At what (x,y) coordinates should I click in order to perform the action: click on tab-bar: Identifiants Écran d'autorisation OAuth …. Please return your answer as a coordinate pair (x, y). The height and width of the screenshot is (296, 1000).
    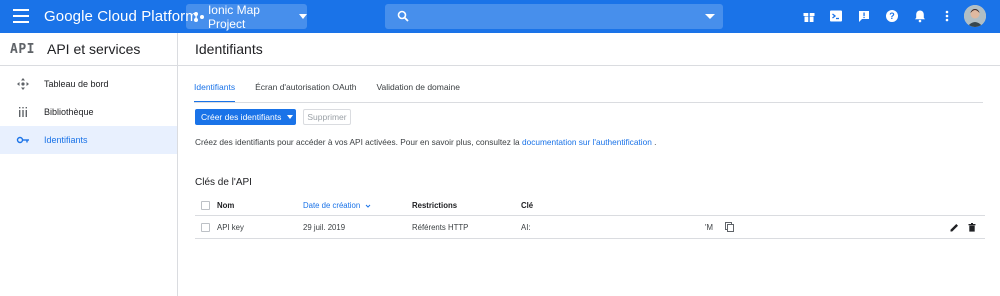
    Looking at the image, I should click on (337, 92).